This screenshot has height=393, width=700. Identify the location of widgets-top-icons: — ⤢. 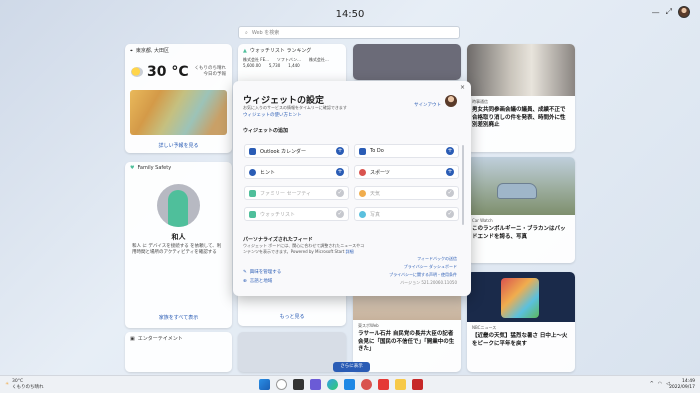
(671, 12).